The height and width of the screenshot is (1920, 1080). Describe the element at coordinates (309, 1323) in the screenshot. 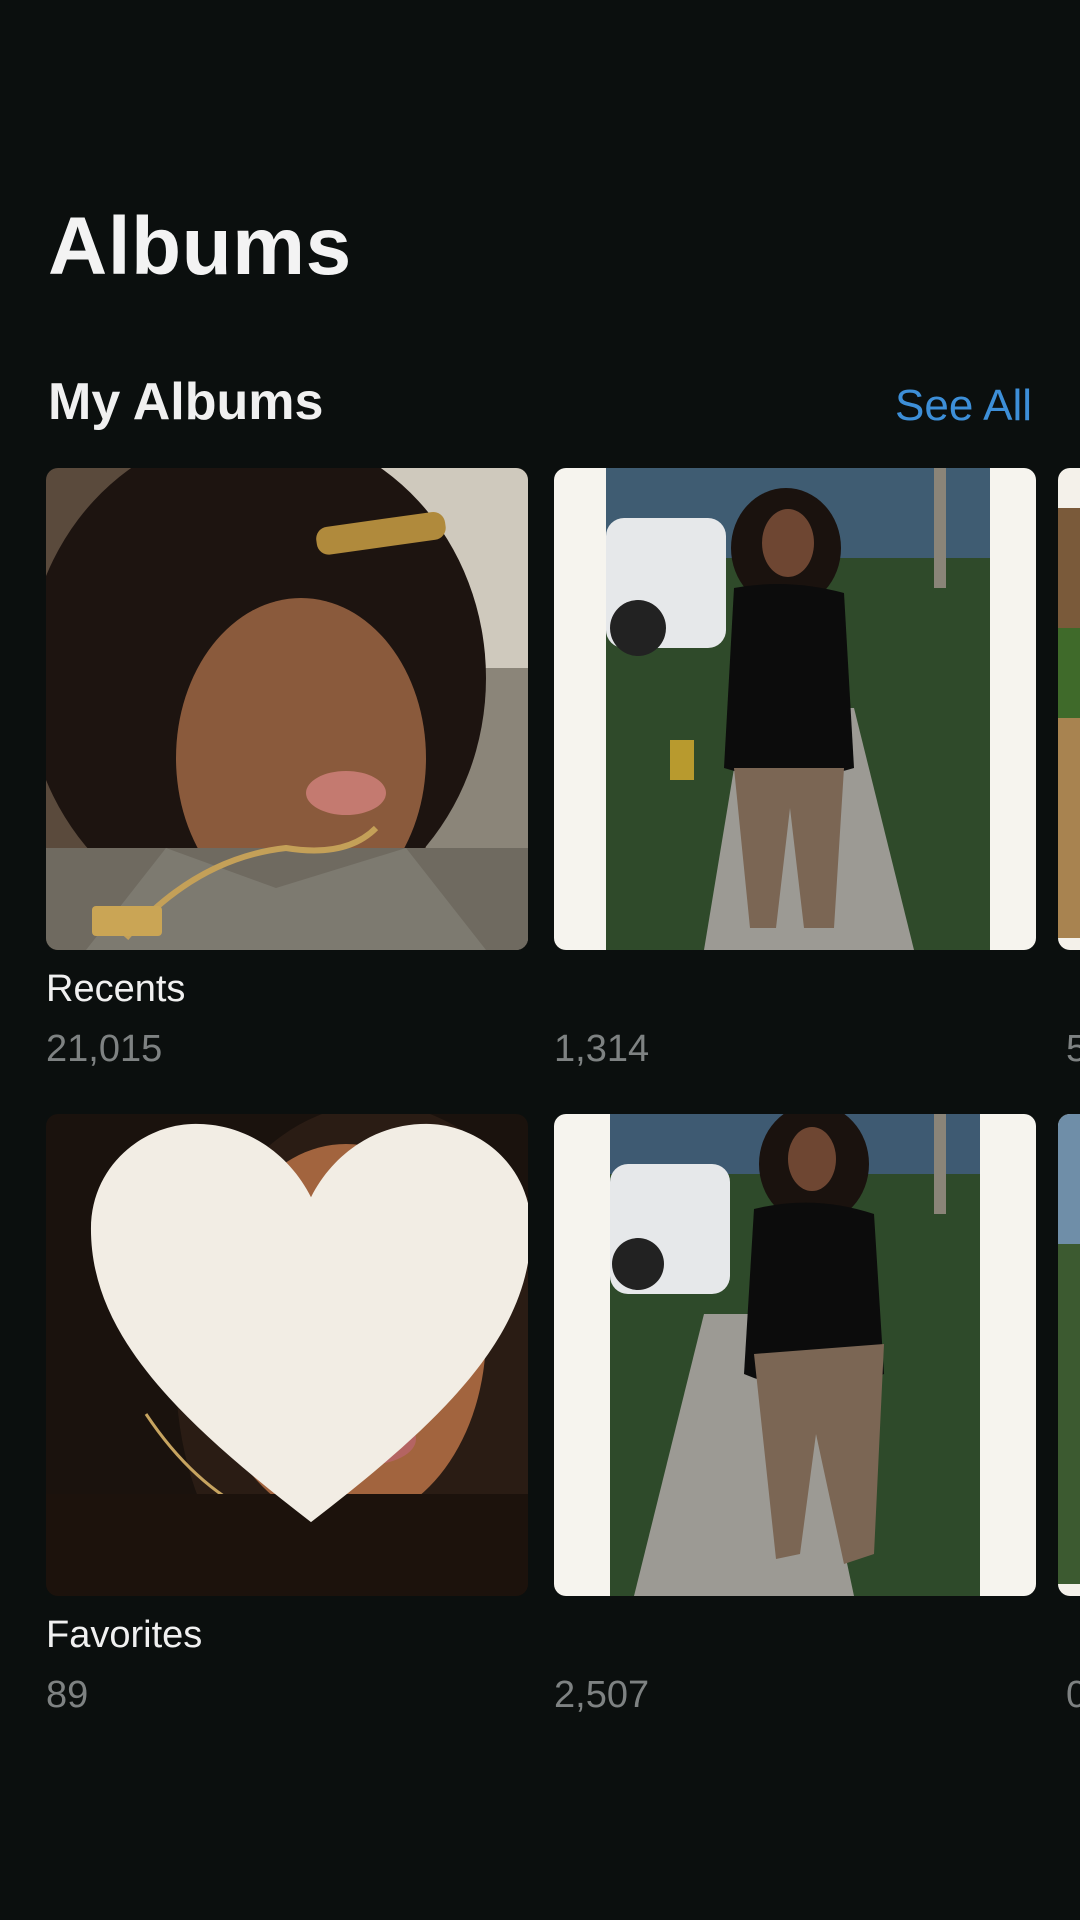

I see `heart-icon` at that location.